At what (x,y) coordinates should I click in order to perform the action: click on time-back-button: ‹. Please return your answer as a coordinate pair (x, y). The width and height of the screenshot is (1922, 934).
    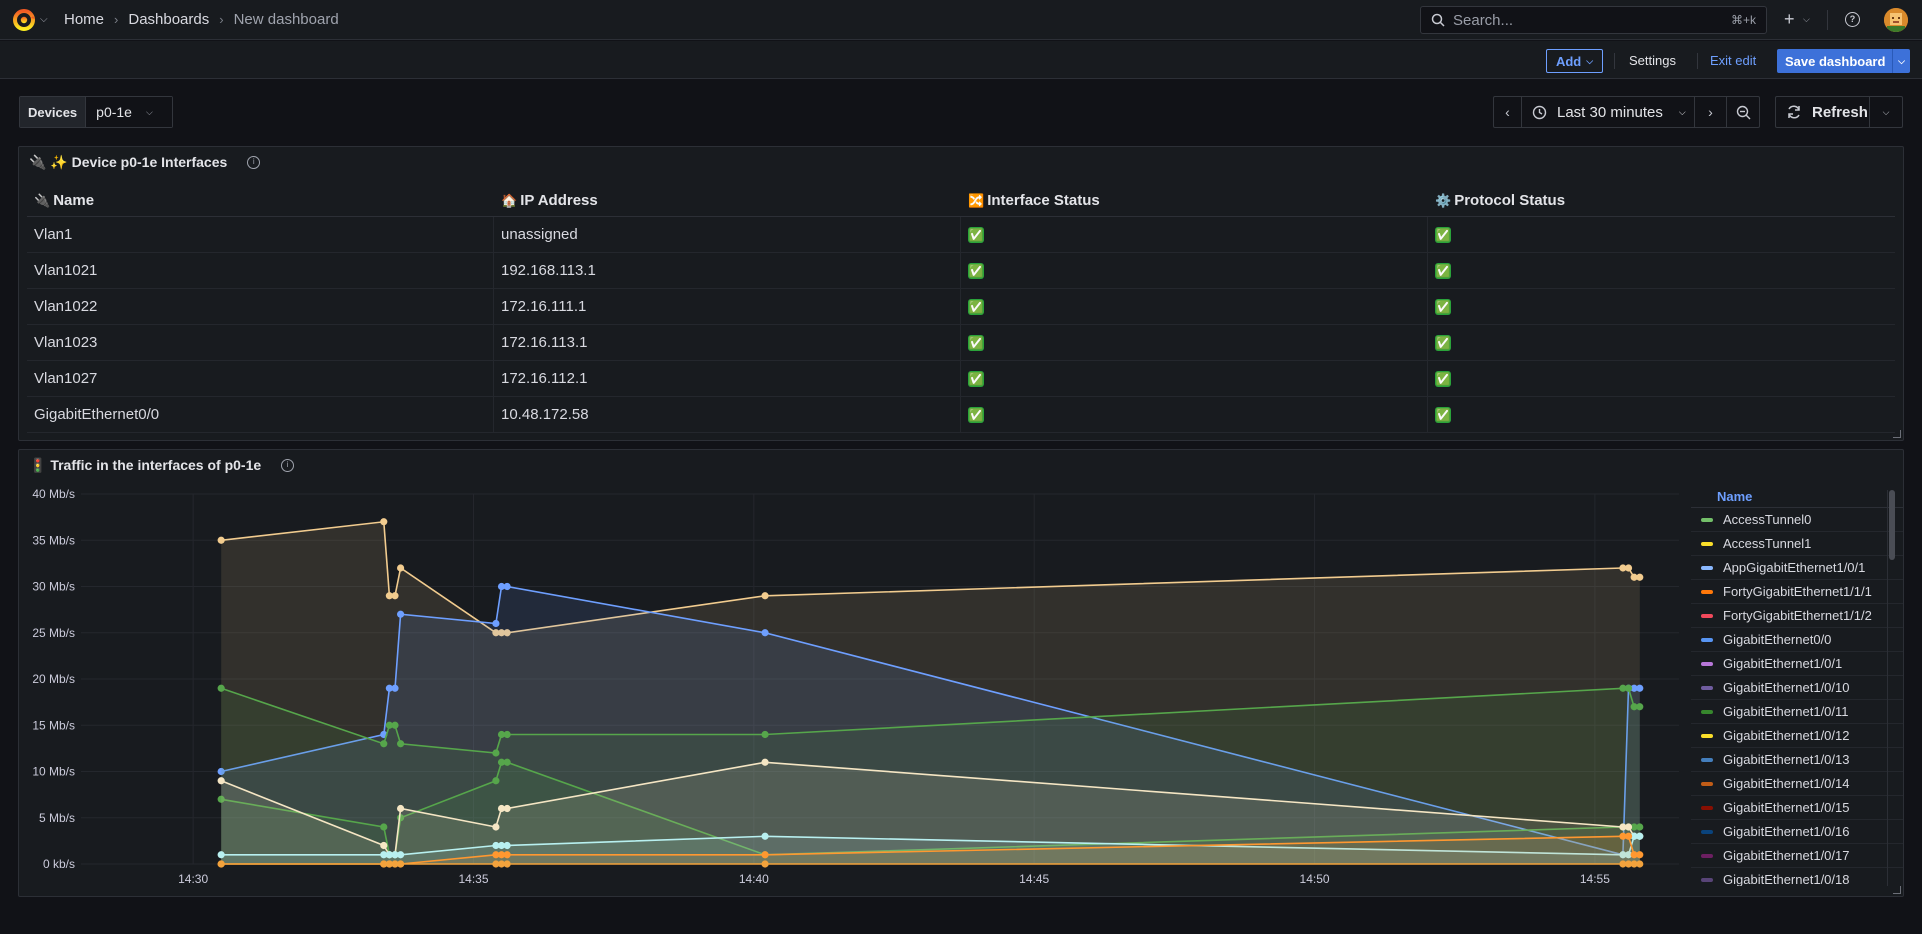
    Looking at the image, I should click on (1508, 112).